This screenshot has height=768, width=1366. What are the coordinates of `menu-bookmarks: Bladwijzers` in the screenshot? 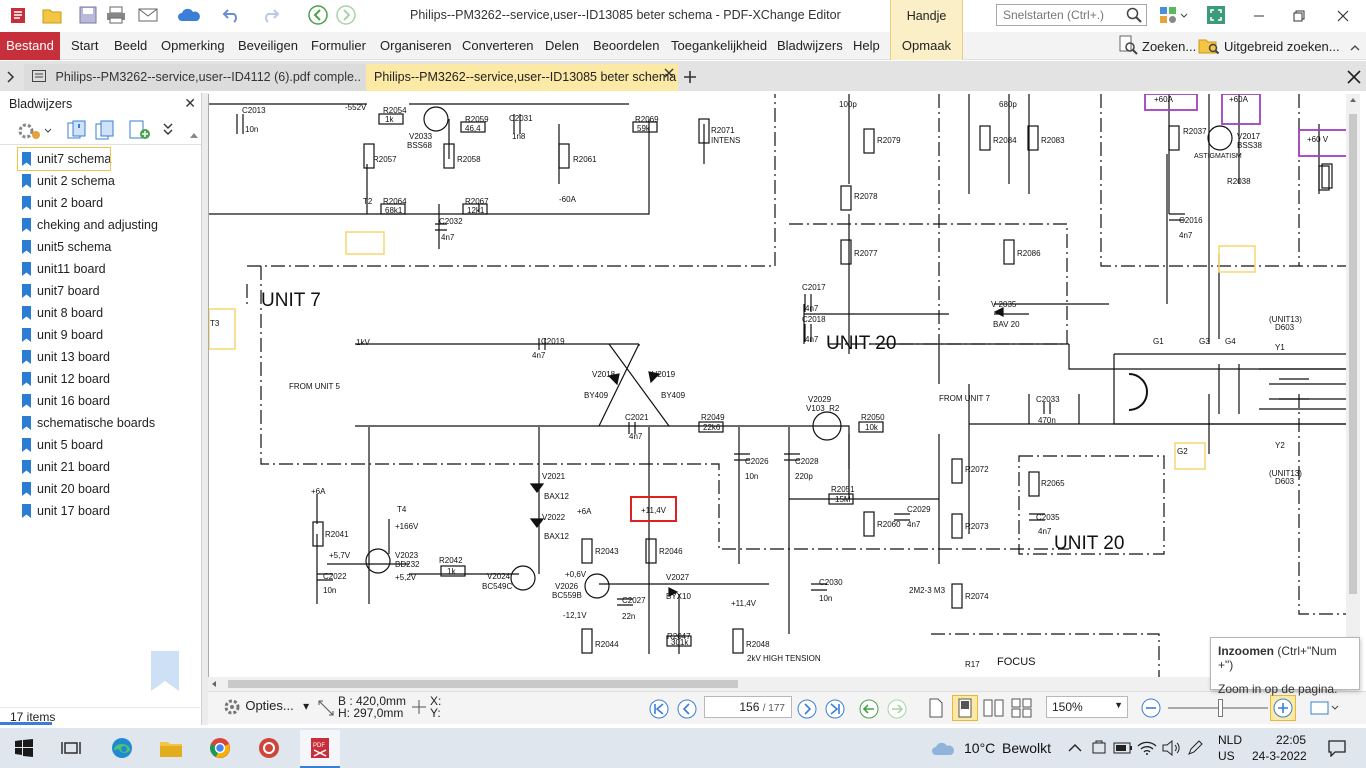 It's located at (810, 45).